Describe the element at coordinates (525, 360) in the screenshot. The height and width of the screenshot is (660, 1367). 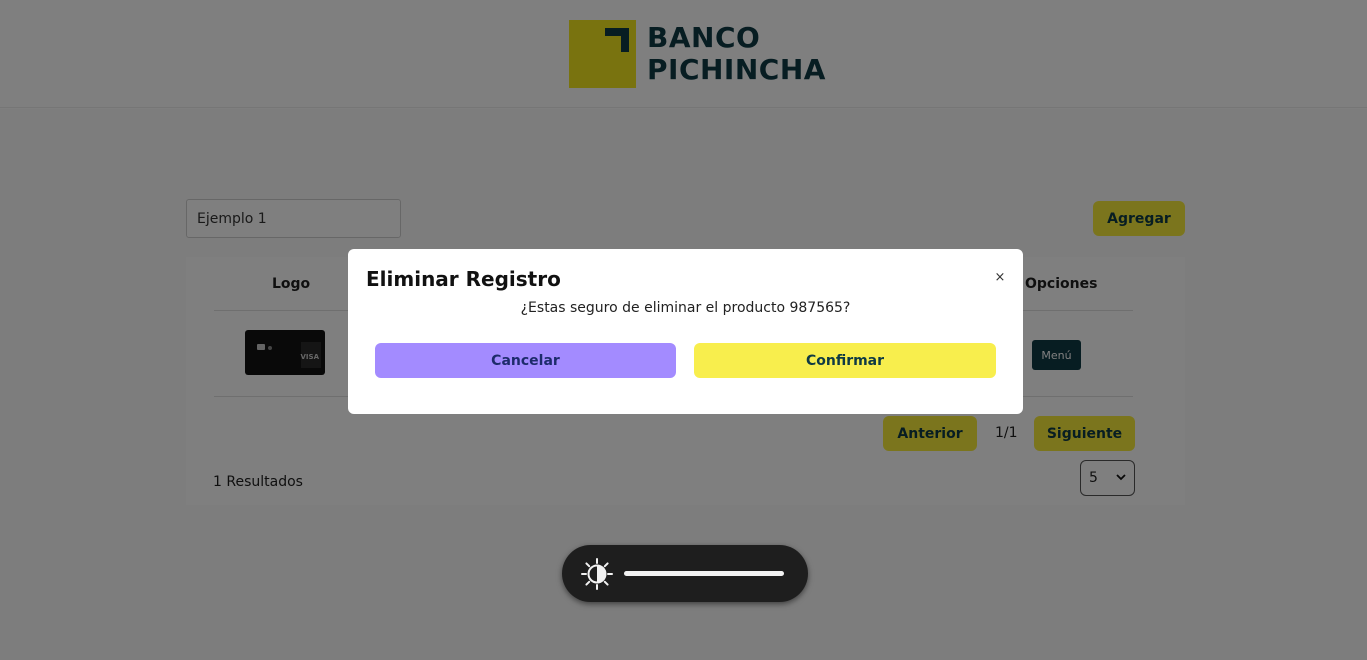
I see `cancel-button: Cancelar` at that location.